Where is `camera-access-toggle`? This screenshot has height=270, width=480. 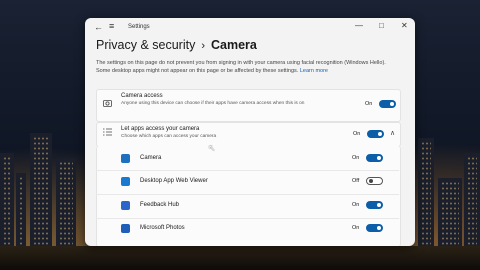 camera-access-toggle is located at coordinates (387, 104).